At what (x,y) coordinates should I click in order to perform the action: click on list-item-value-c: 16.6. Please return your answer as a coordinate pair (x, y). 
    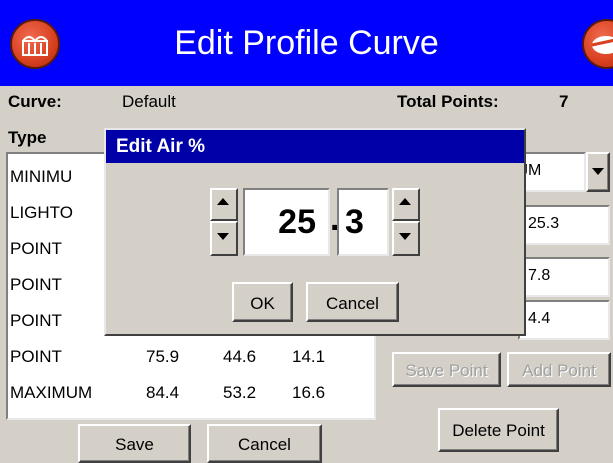
    Looking at the image, I should click on (309, 392).